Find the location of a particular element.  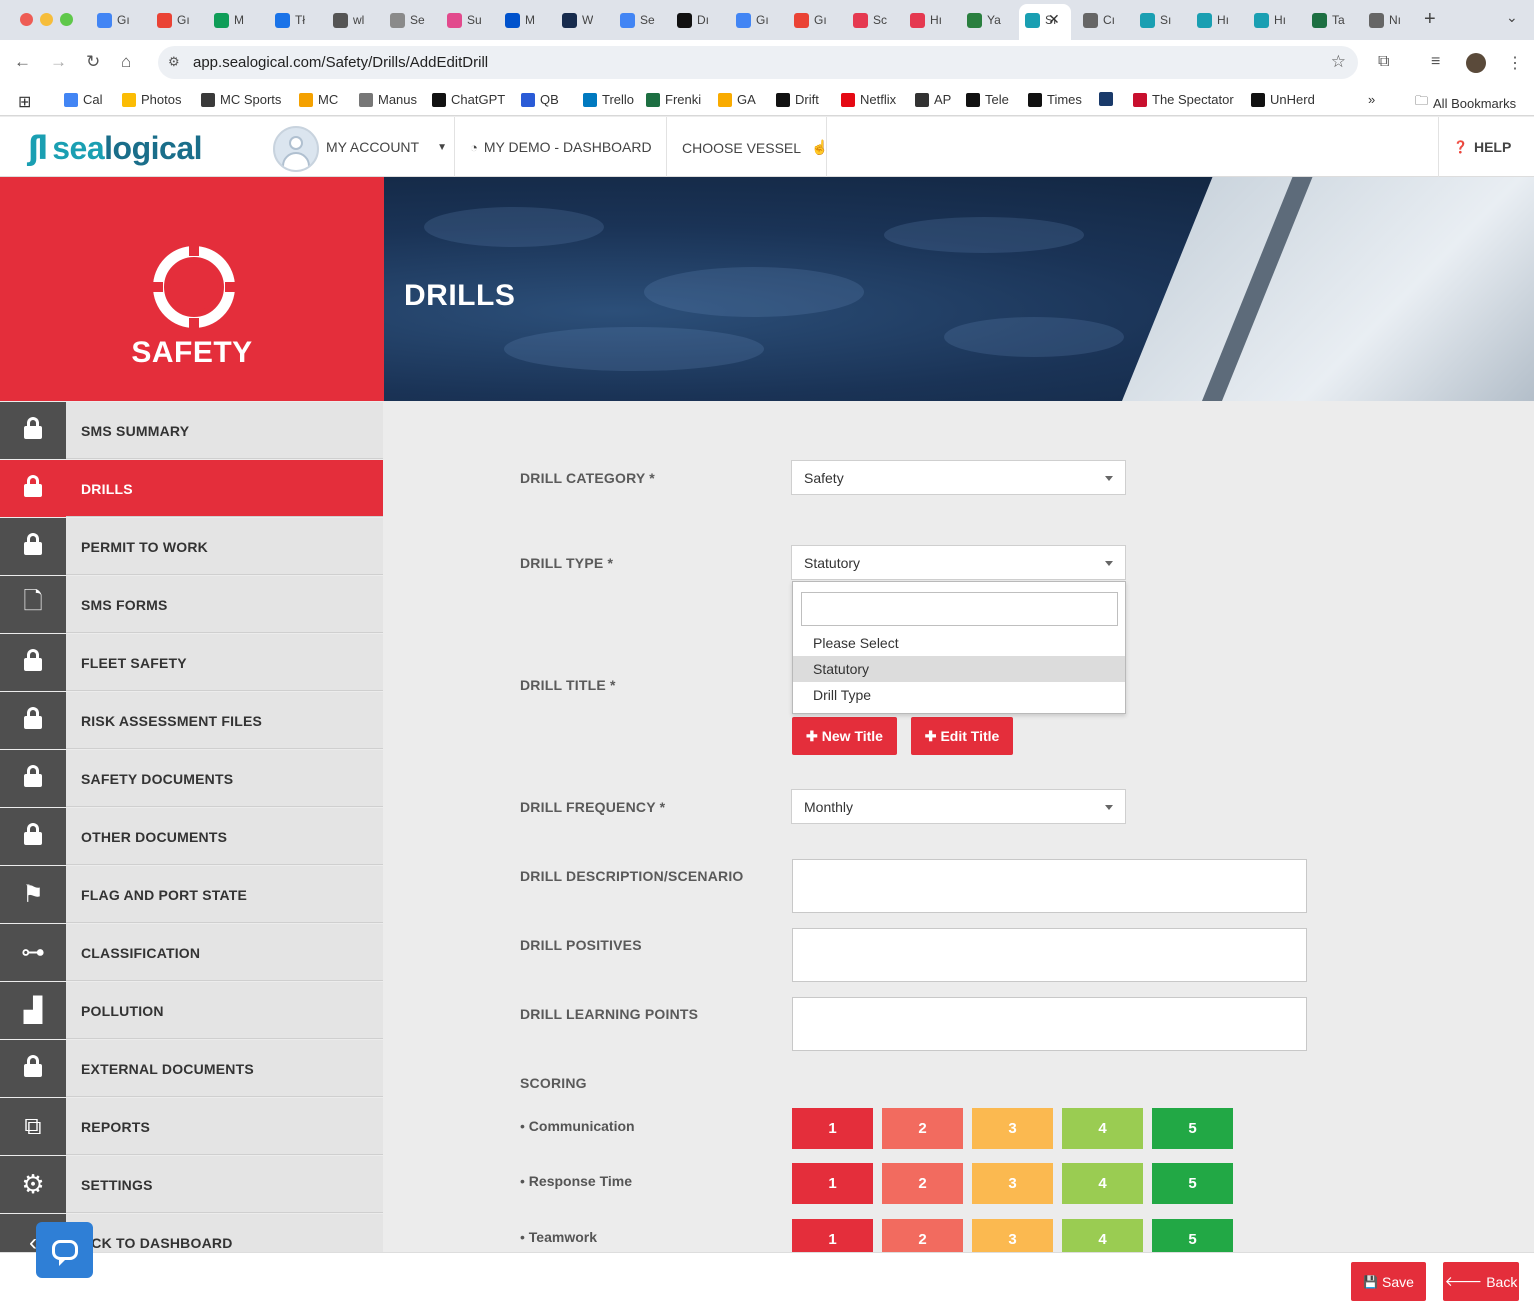

drill-positives-textarea is located at coordinates (1049, 955).